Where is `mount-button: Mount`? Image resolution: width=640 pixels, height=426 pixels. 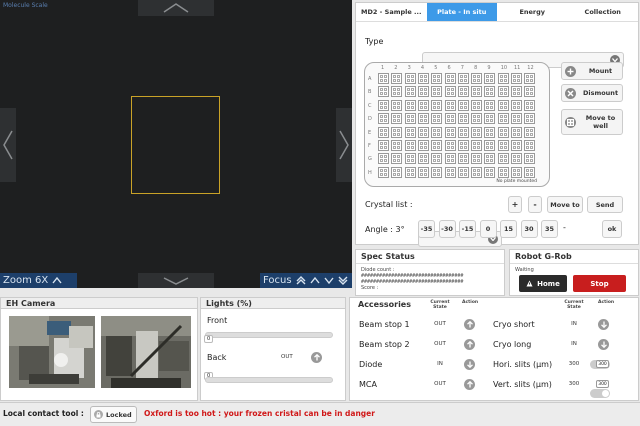 mount-button: Mount is located at coordinates (592, 71).